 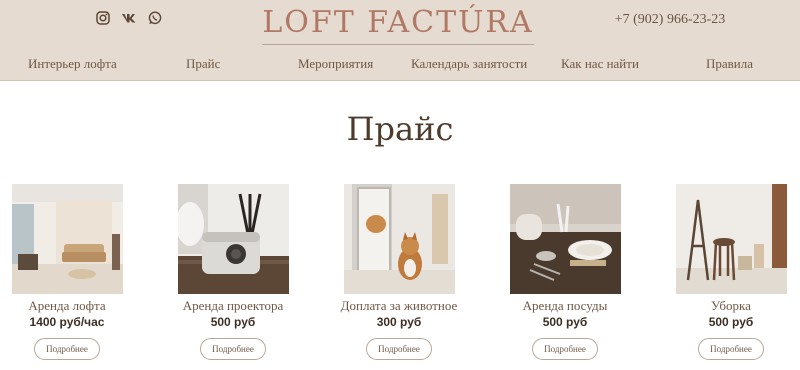 I want to click on price-card-tableware: Аренда посуды 500 руб Подробнее, so click(x=565, y=272).